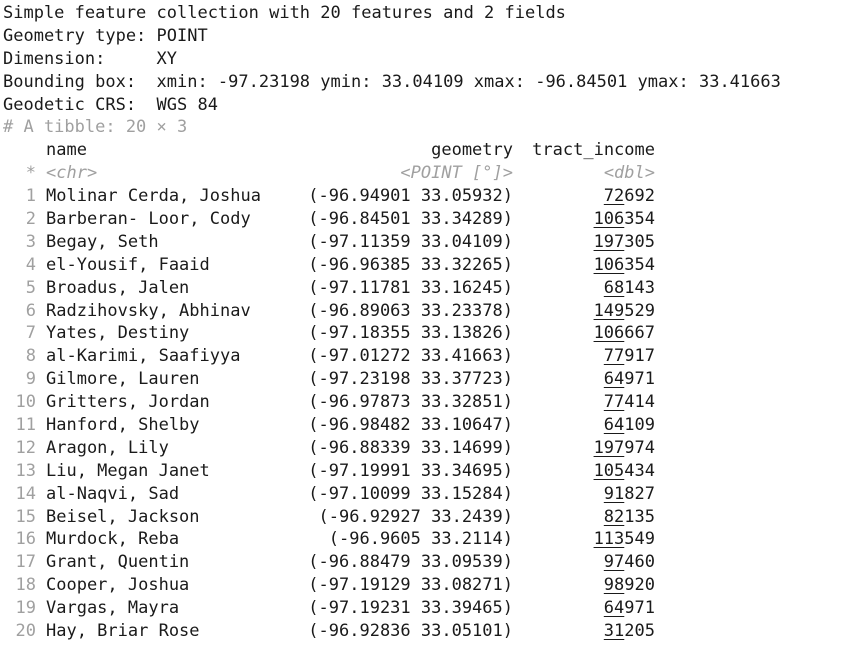 This screenshot has height=645, width=850. Describe the element at coordinates (609, 310) in the screenshot. I see `income-thousands-digits: 149` at that location.